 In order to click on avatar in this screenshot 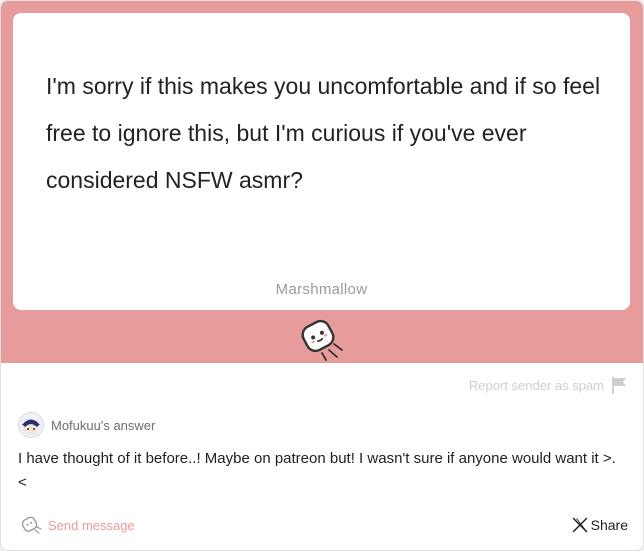, I will do `click(31, 425)`.